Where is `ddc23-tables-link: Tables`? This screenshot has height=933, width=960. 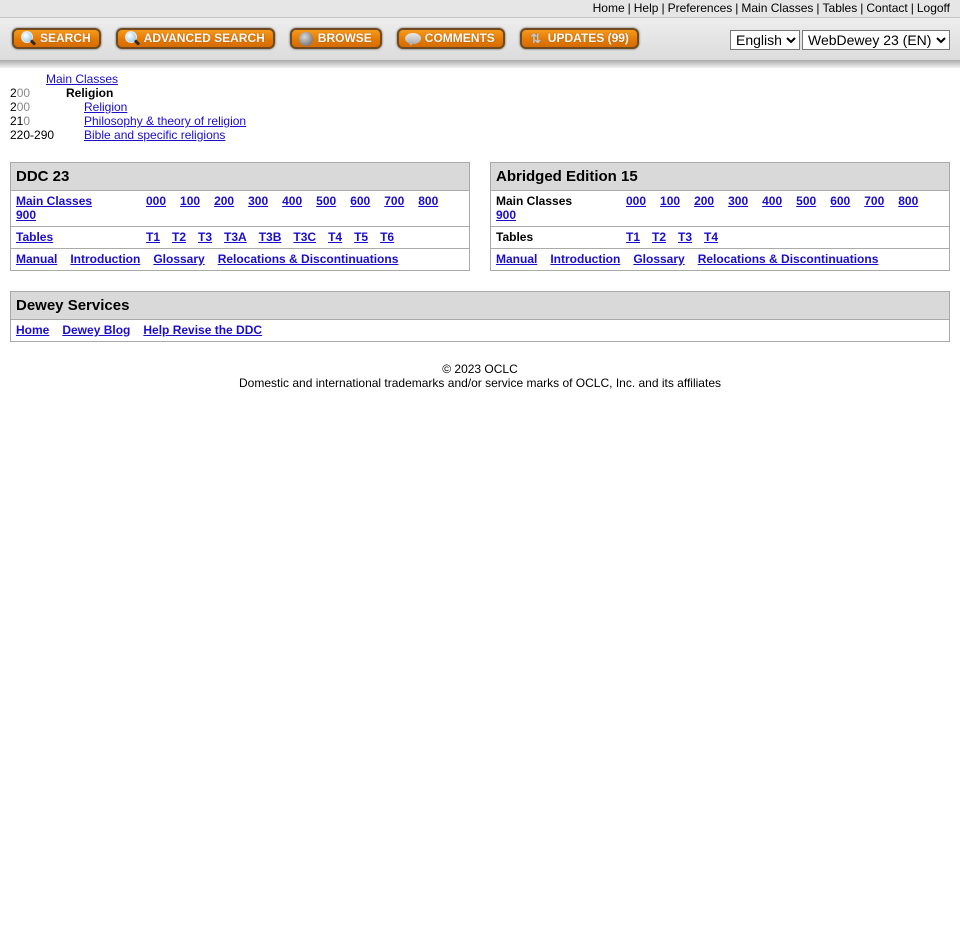 ddc23-tables-link: Tables is located at coordinates (34, 237).